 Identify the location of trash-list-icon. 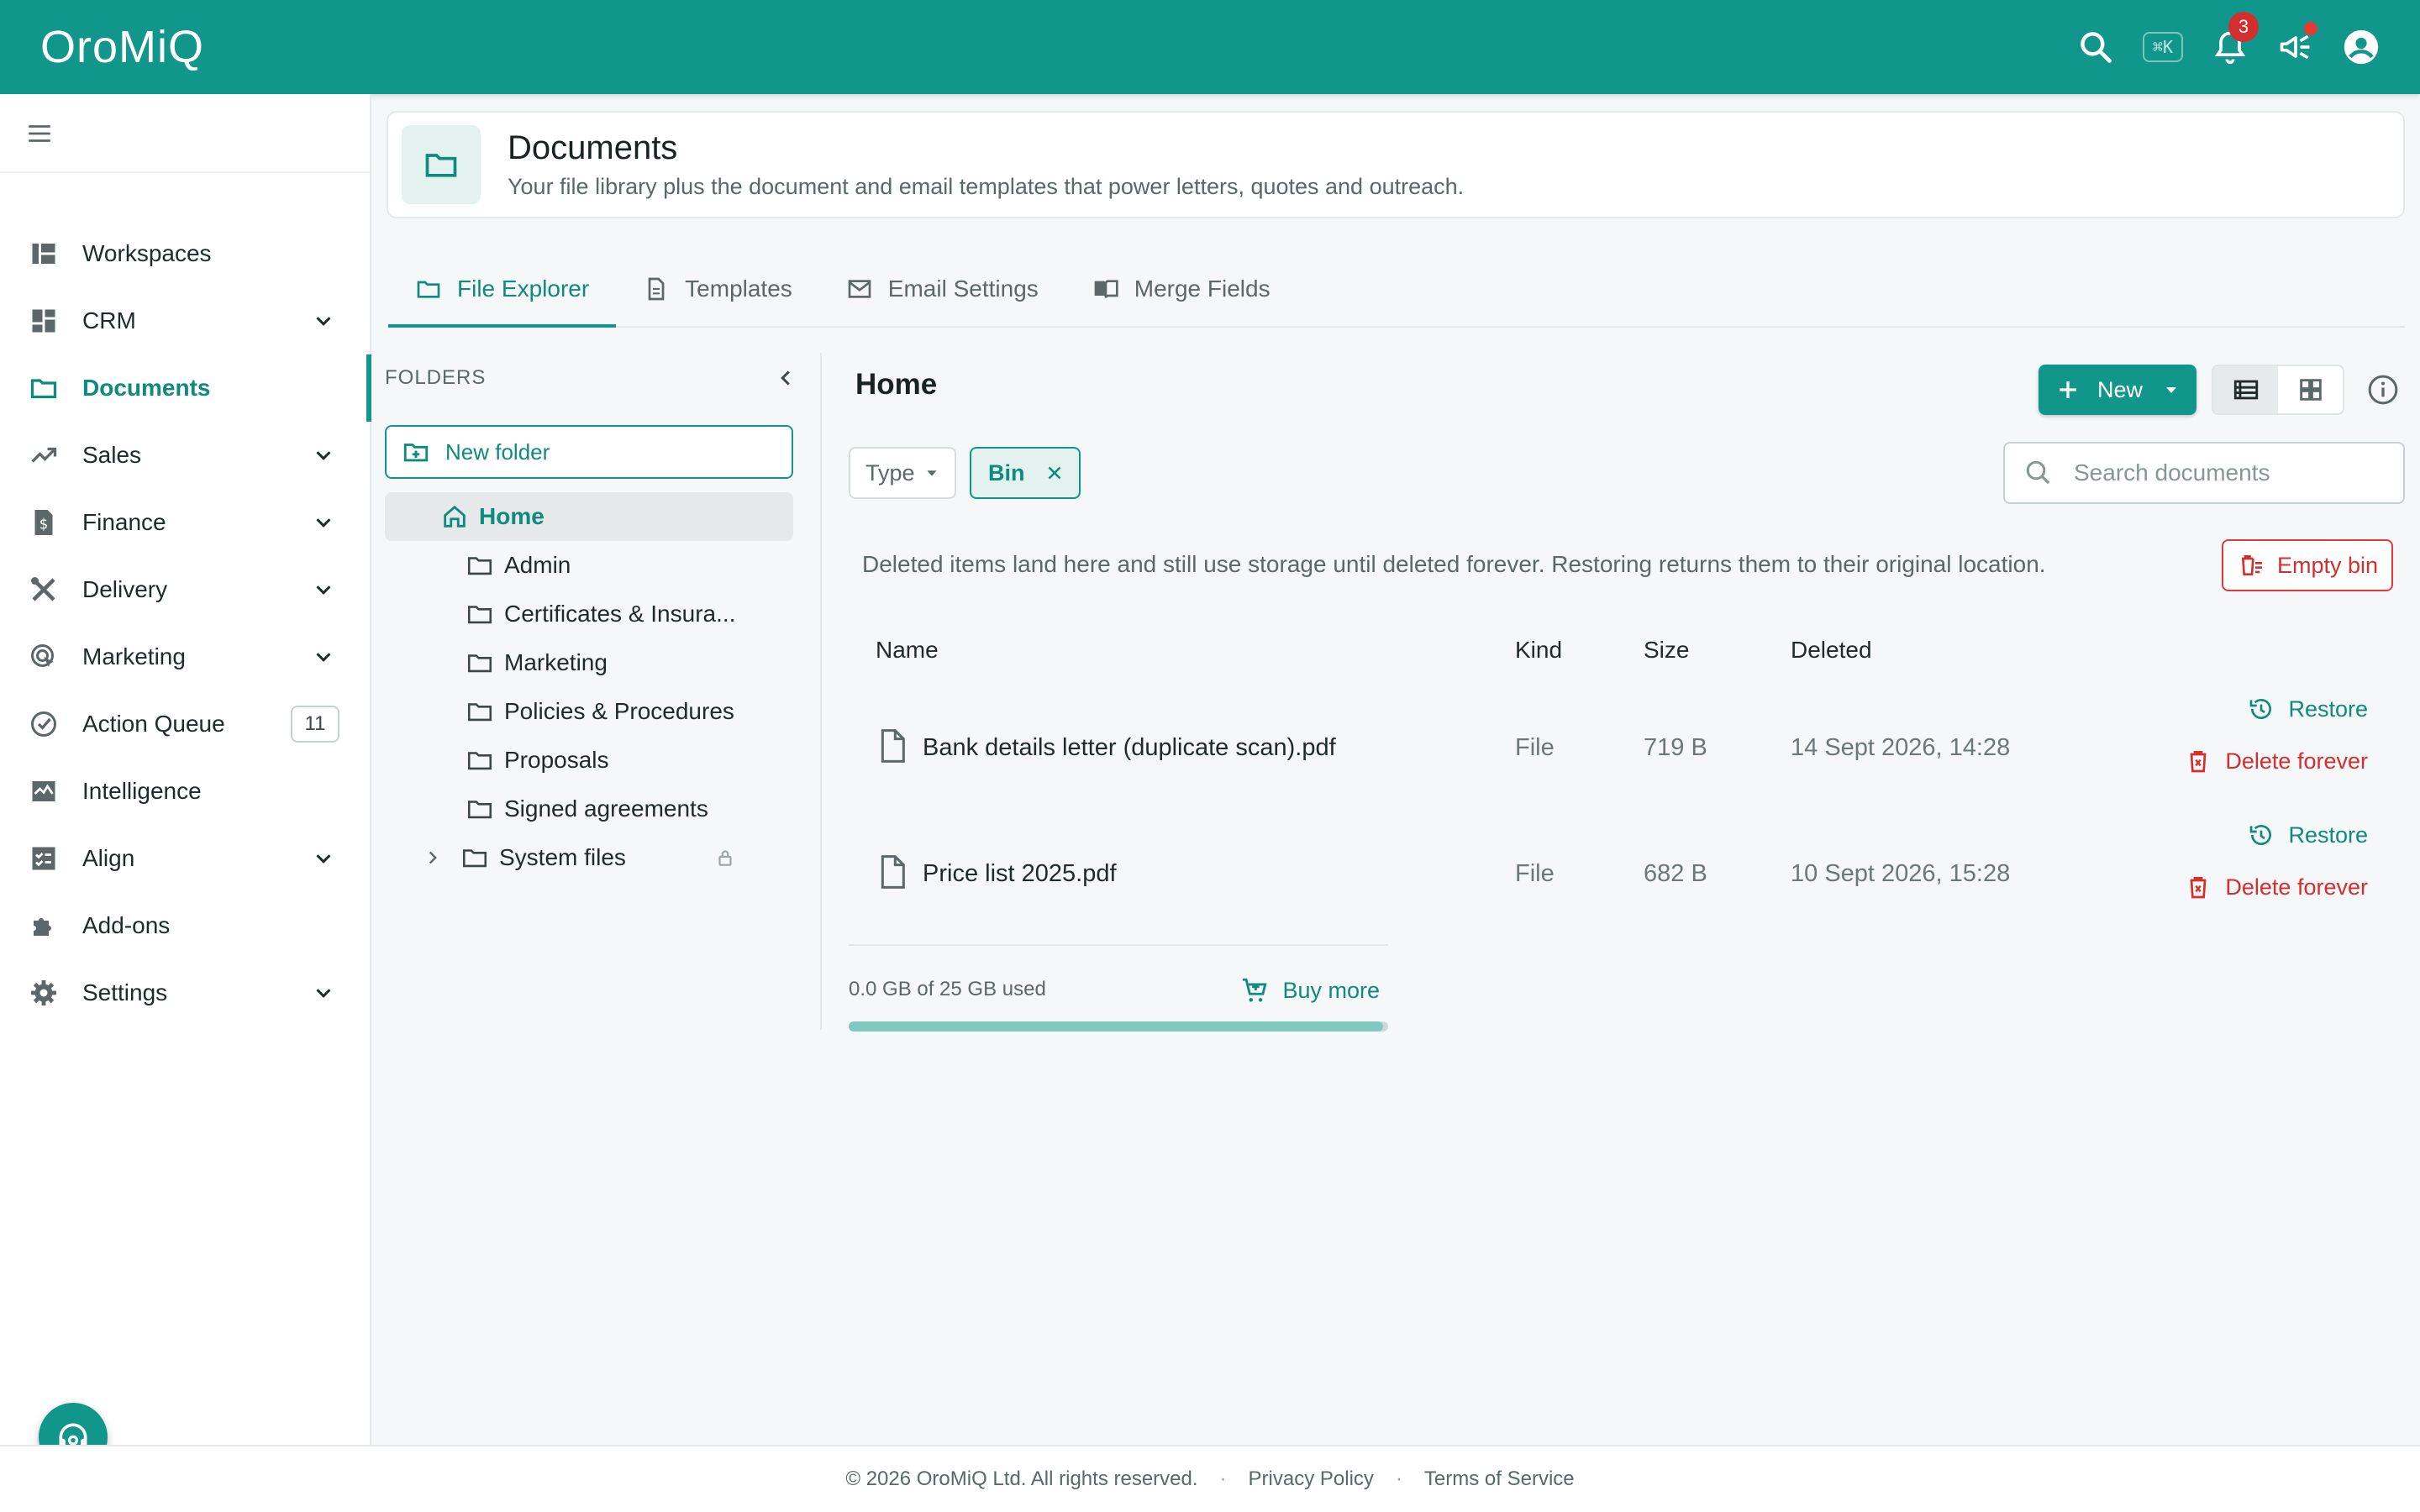
(2252, 565).